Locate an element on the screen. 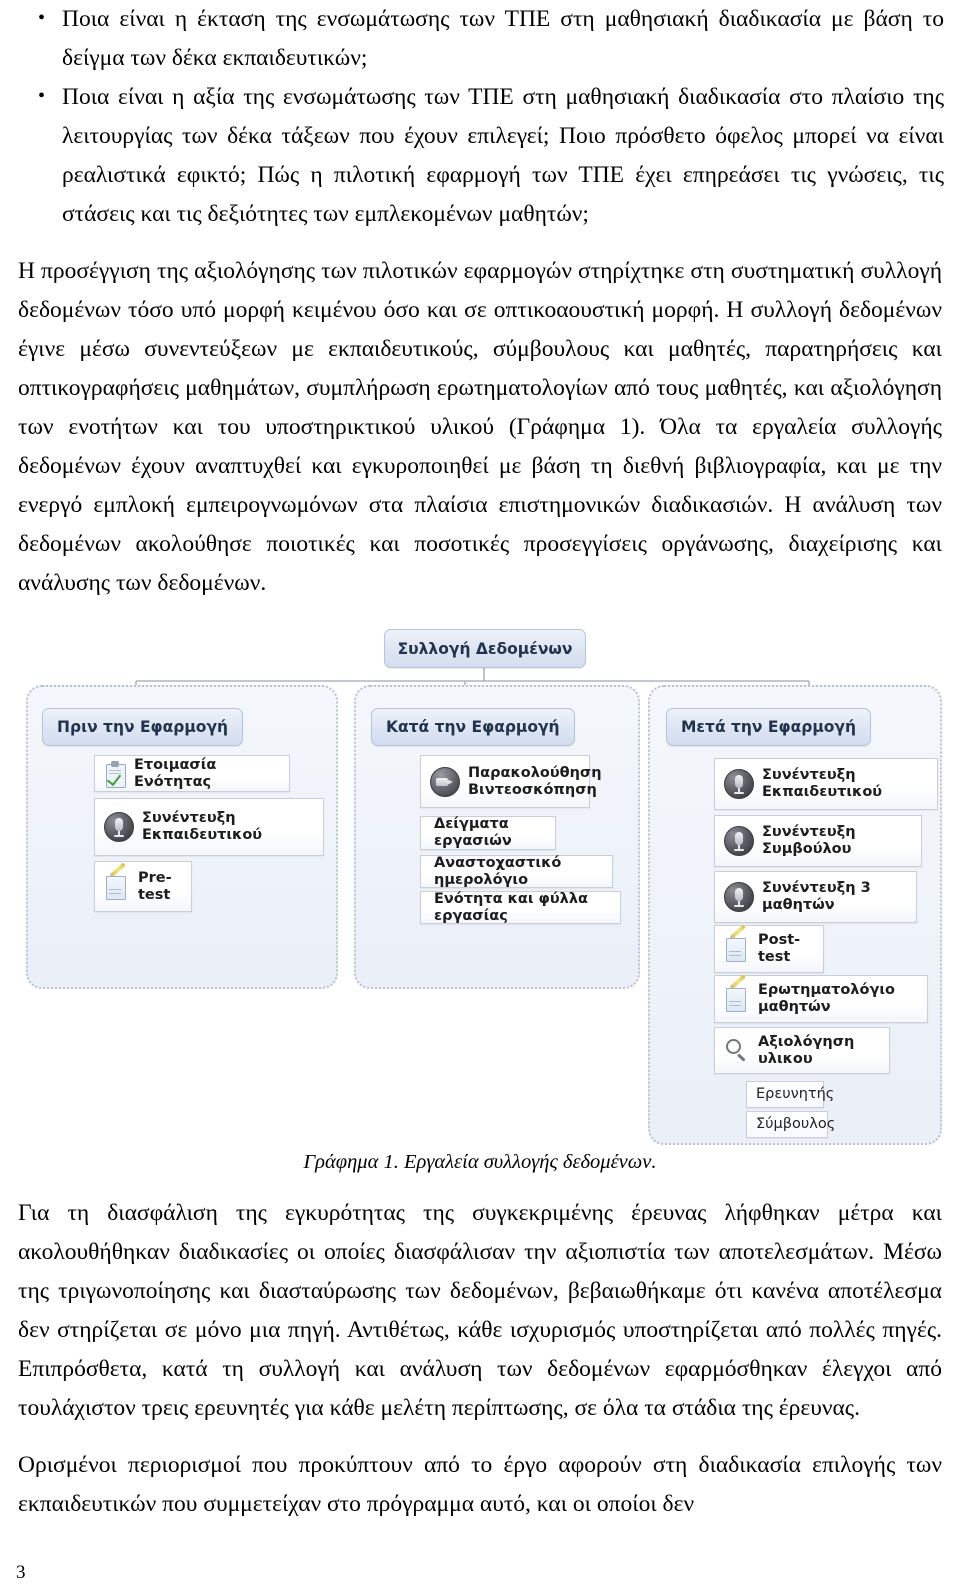  diagram-leaf: Παρακολούθηση Βιντεοσκόπηση is located at coordinates (511, 781).